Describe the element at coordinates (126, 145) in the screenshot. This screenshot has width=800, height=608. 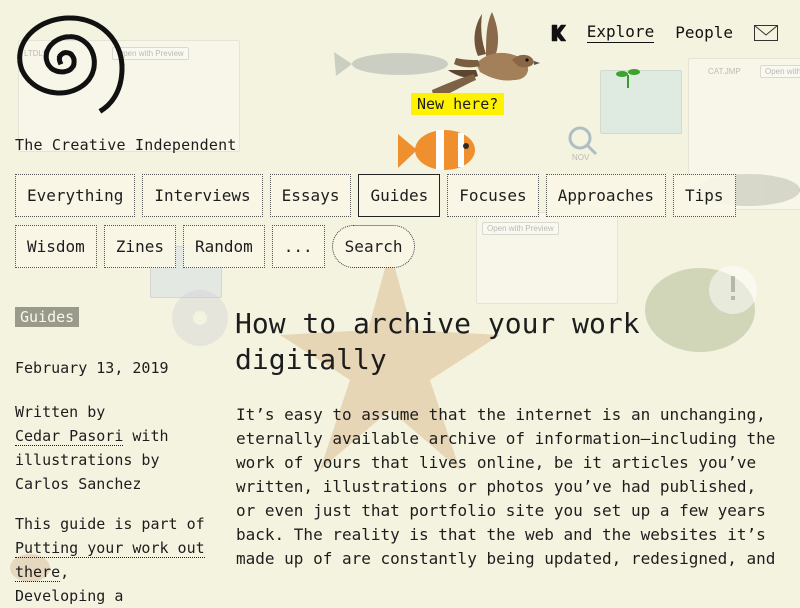
I see `site-title: The Creative Independent` at that location.